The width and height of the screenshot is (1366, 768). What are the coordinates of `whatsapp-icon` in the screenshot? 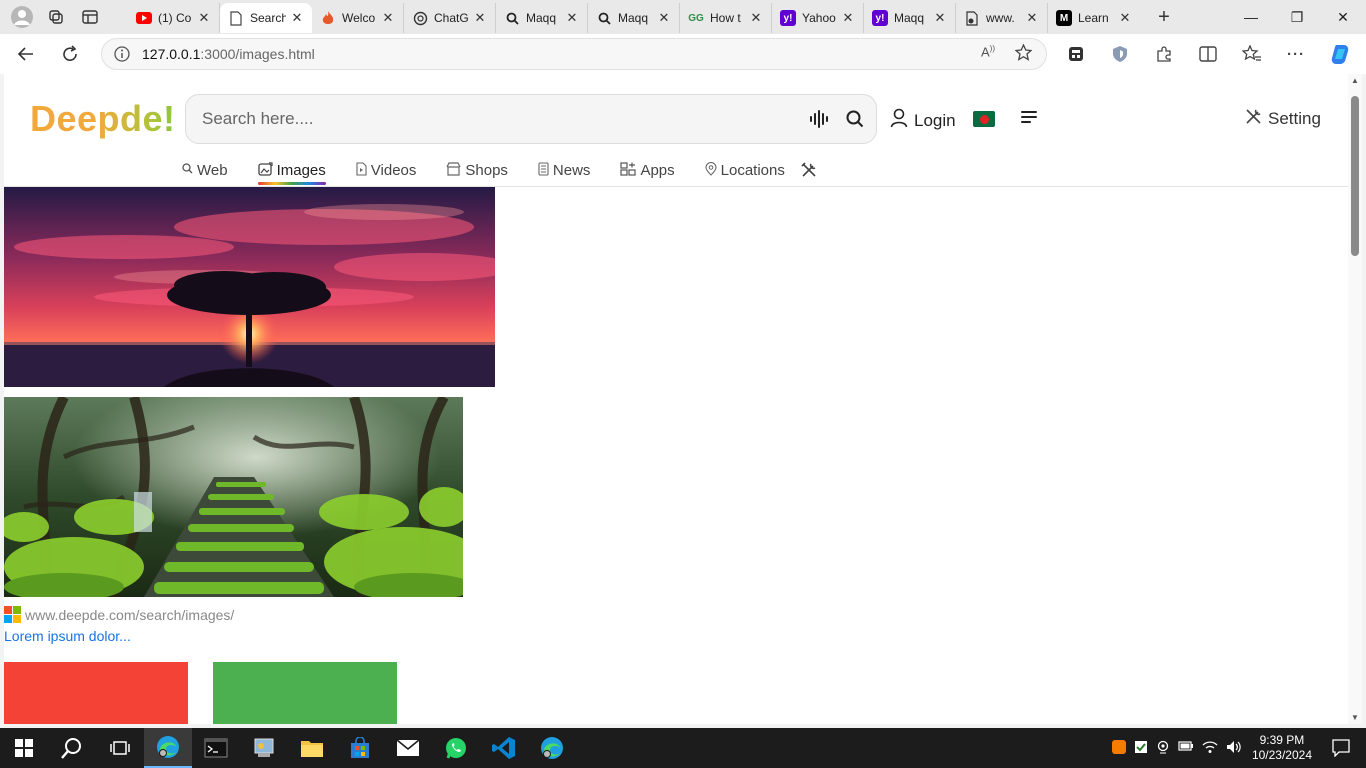 It's located at (456, 748).